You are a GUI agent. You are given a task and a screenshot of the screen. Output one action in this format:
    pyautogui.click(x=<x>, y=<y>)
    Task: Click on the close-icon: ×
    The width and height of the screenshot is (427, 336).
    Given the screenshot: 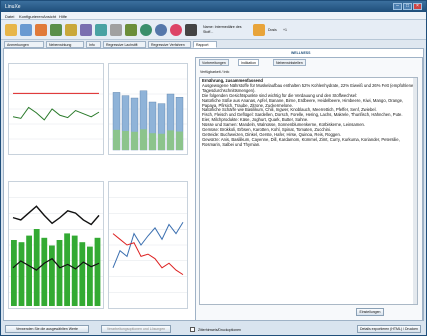 What is the action you would take?
    pyautogui.click(x=417, y=6)
    